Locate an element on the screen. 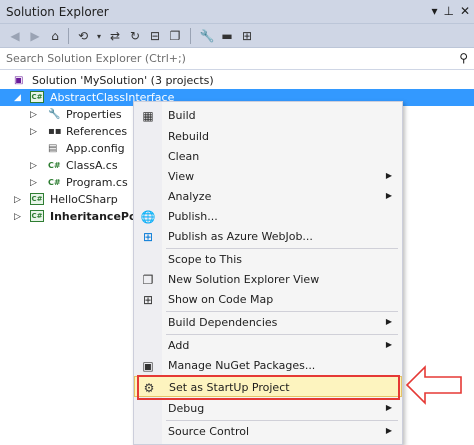 The width and height of the screenshot is (474, 445). menu-item-label: Rebuild is located at coordinates (188, 136).